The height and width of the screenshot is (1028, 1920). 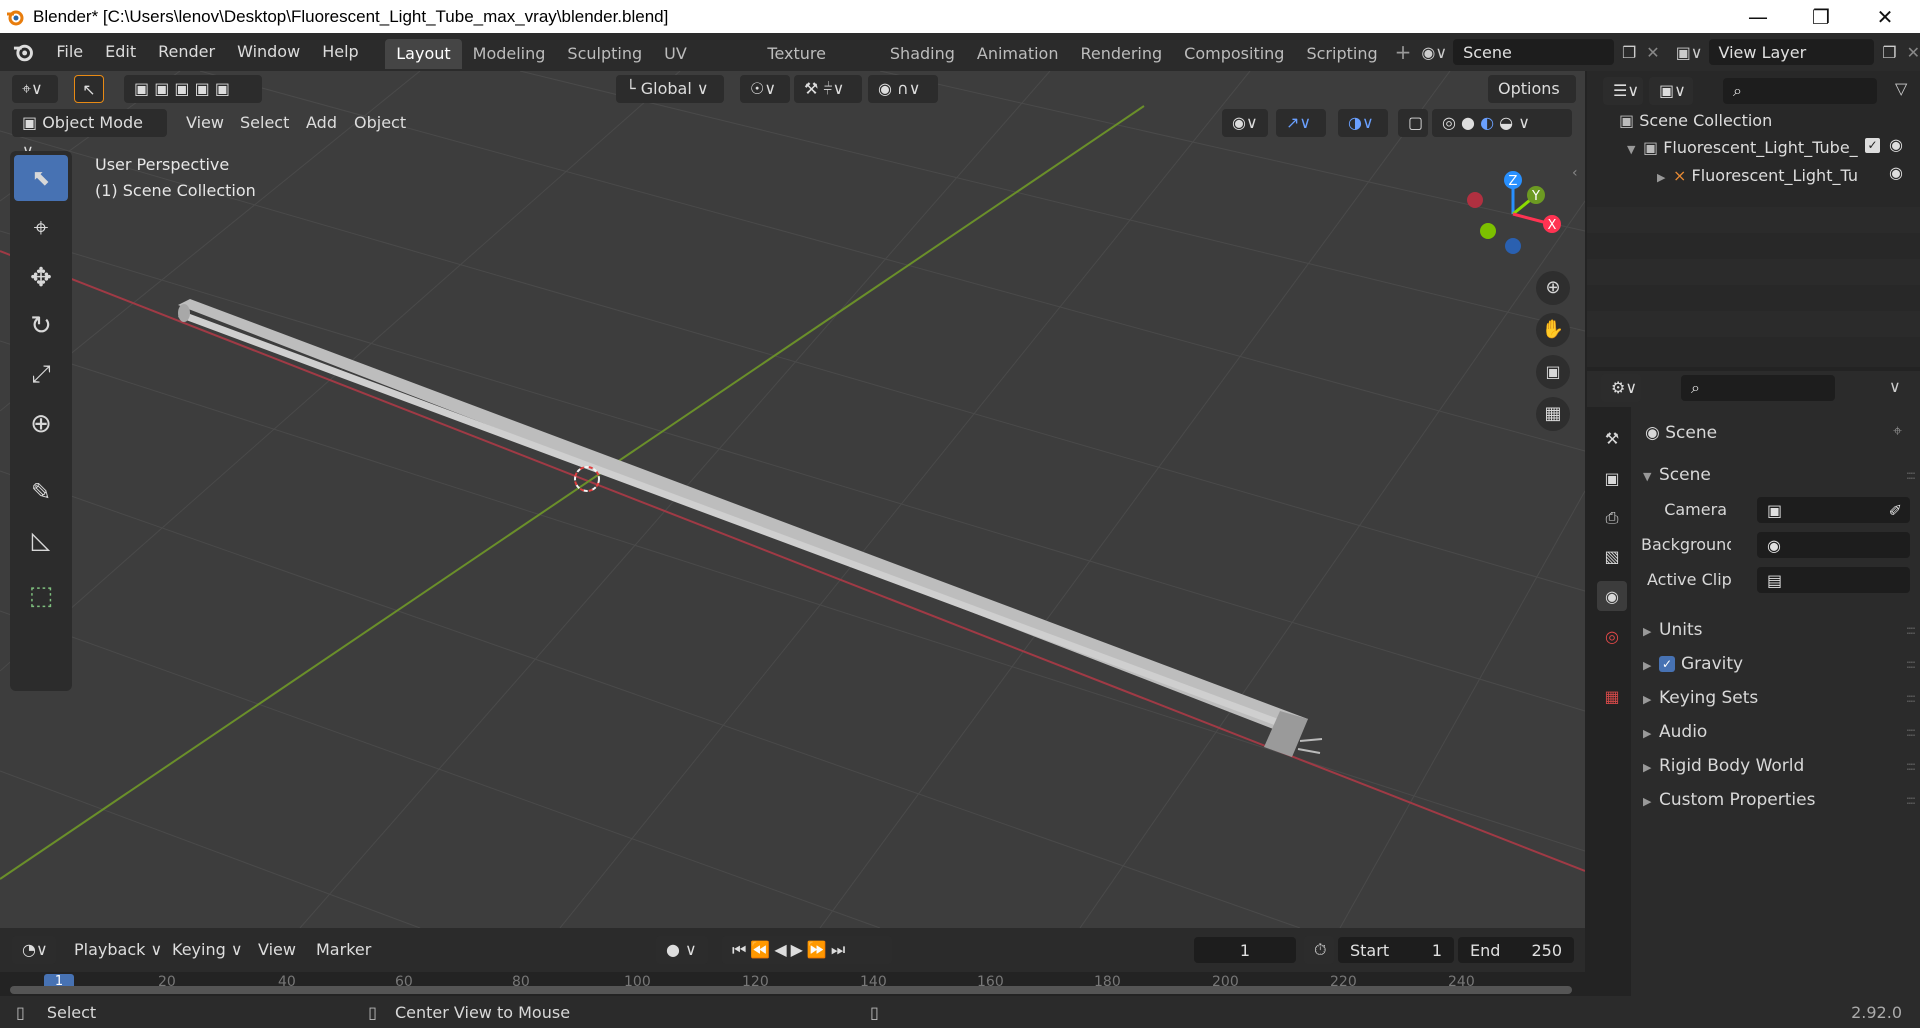 I want to click on custom-properties-panel-header: ▶ Custom Properties::::, so click(x=1781, y=800).